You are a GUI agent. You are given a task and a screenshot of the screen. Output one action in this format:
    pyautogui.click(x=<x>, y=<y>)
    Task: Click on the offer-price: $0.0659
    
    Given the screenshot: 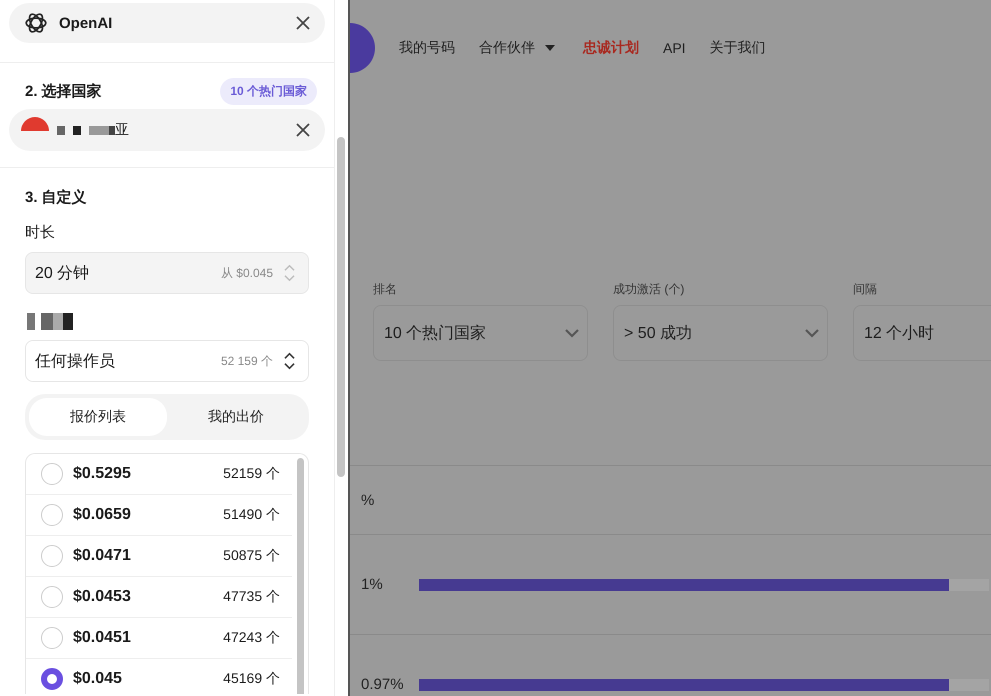 What is the action you would take?
    pyautogui.click(x=102, y=515)
    